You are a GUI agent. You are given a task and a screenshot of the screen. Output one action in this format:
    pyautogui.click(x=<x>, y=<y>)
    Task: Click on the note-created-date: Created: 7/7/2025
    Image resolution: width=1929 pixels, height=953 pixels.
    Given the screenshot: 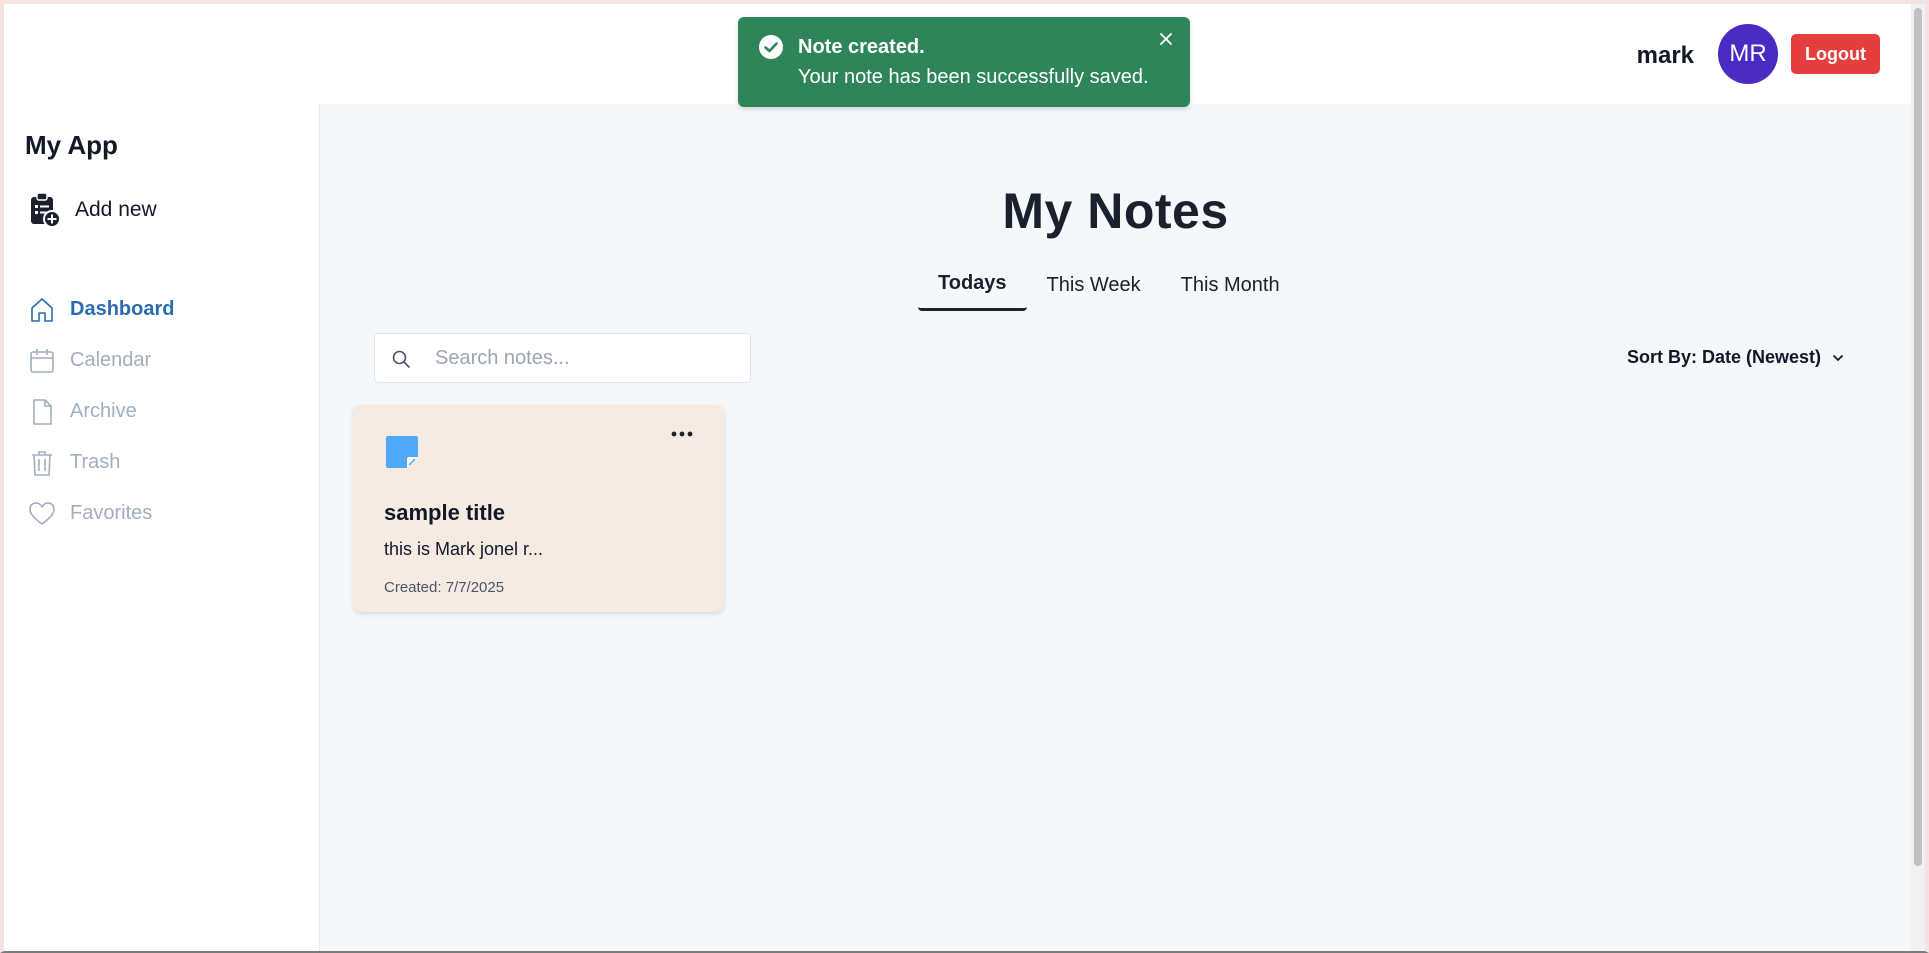 What is the action you would take?
    pyautogui.click(x=444, y=587)
    